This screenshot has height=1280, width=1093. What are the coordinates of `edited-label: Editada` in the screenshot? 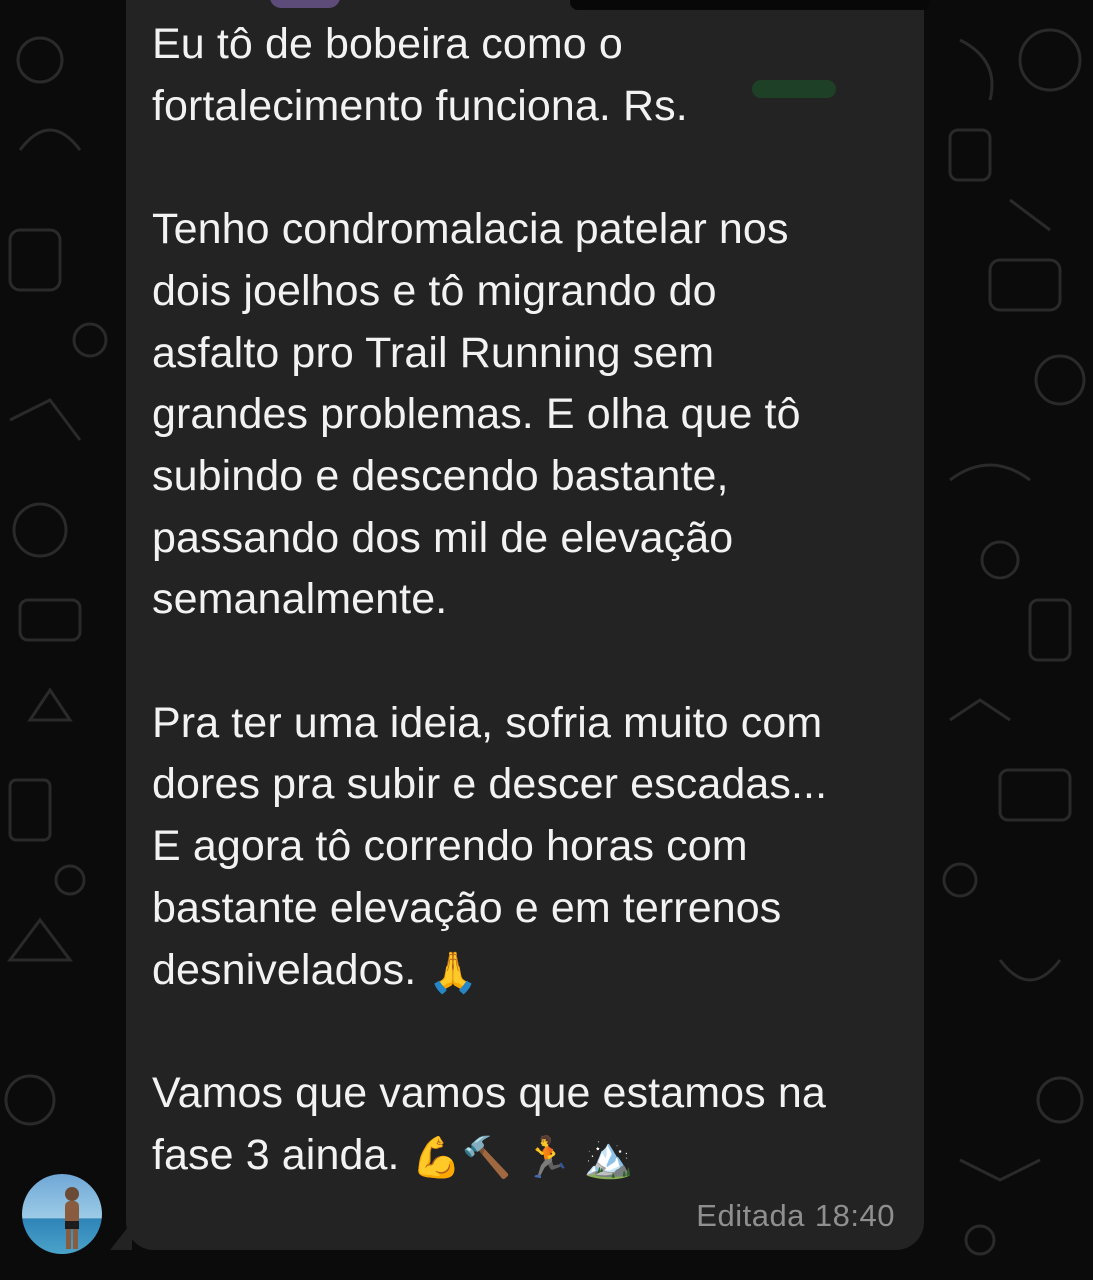 It's located at (750, 1215).